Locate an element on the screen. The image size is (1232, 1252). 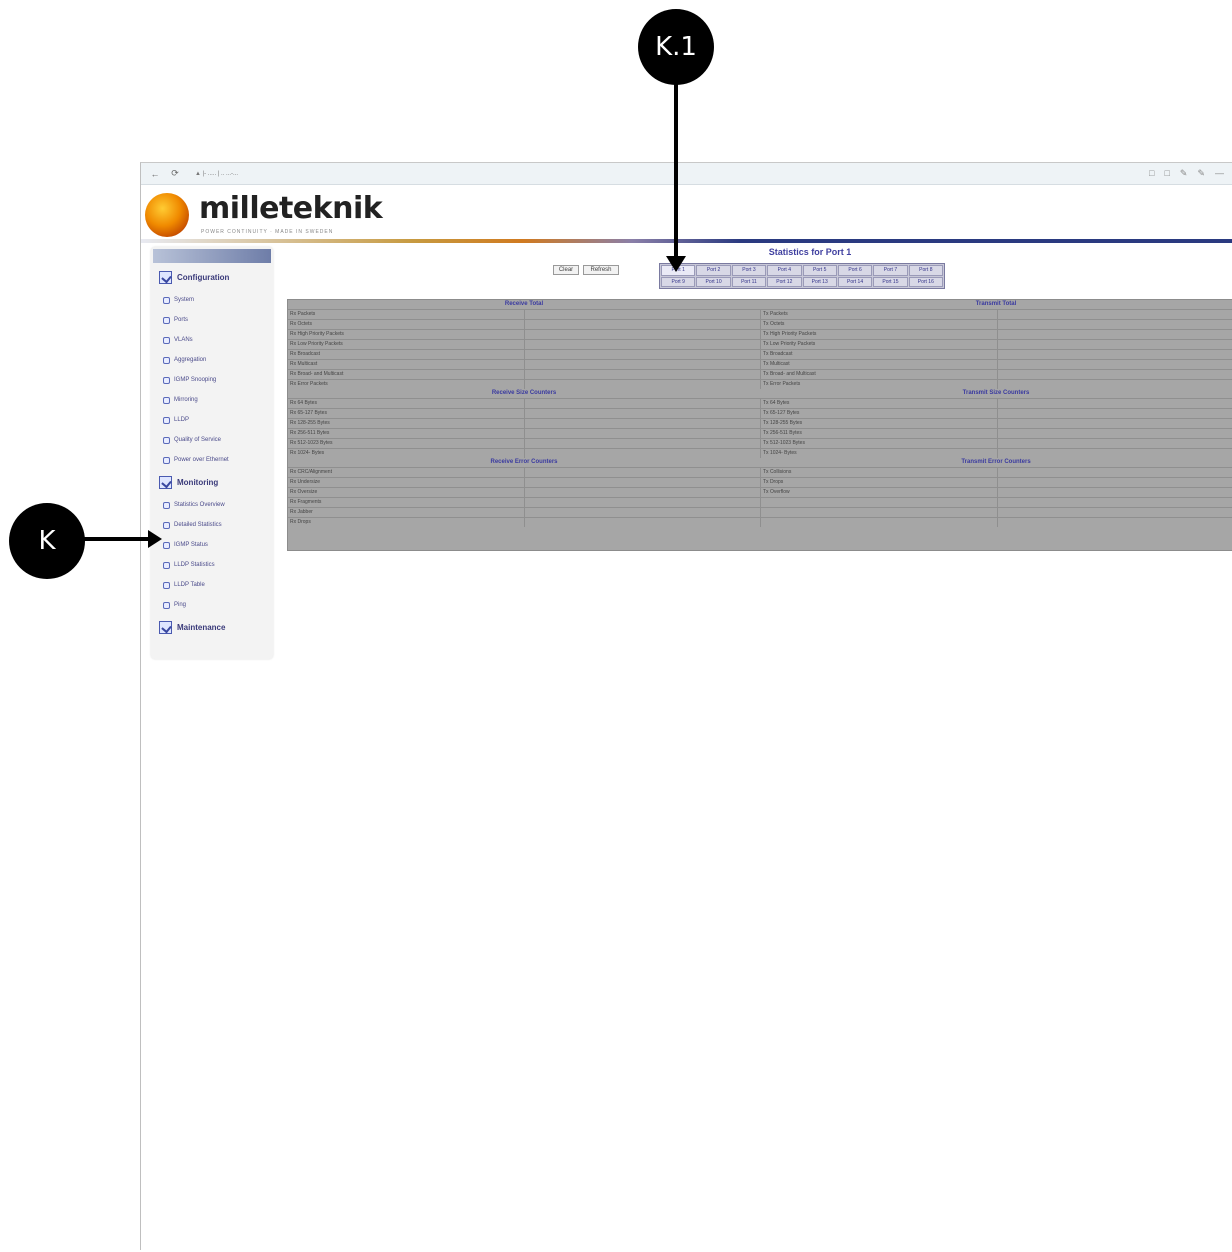
sidebar-item-lldp: LLDP is located at coordinates (212, 420).